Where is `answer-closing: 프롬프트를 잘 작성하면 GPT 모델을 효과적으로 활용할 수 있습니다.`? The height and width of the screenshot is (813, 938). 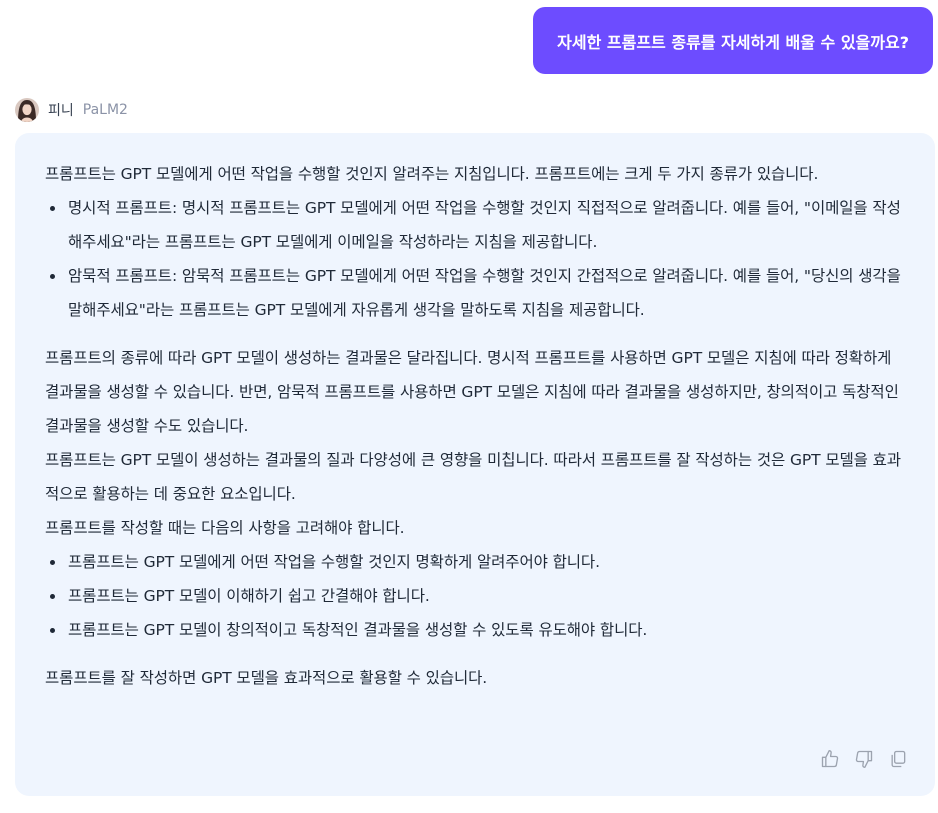 answer-closing: 프롬프트를 잘 작성하면 GPT 모델을 효과적으로 활용할 수 있습니다. is located at coordinates (266, 678).